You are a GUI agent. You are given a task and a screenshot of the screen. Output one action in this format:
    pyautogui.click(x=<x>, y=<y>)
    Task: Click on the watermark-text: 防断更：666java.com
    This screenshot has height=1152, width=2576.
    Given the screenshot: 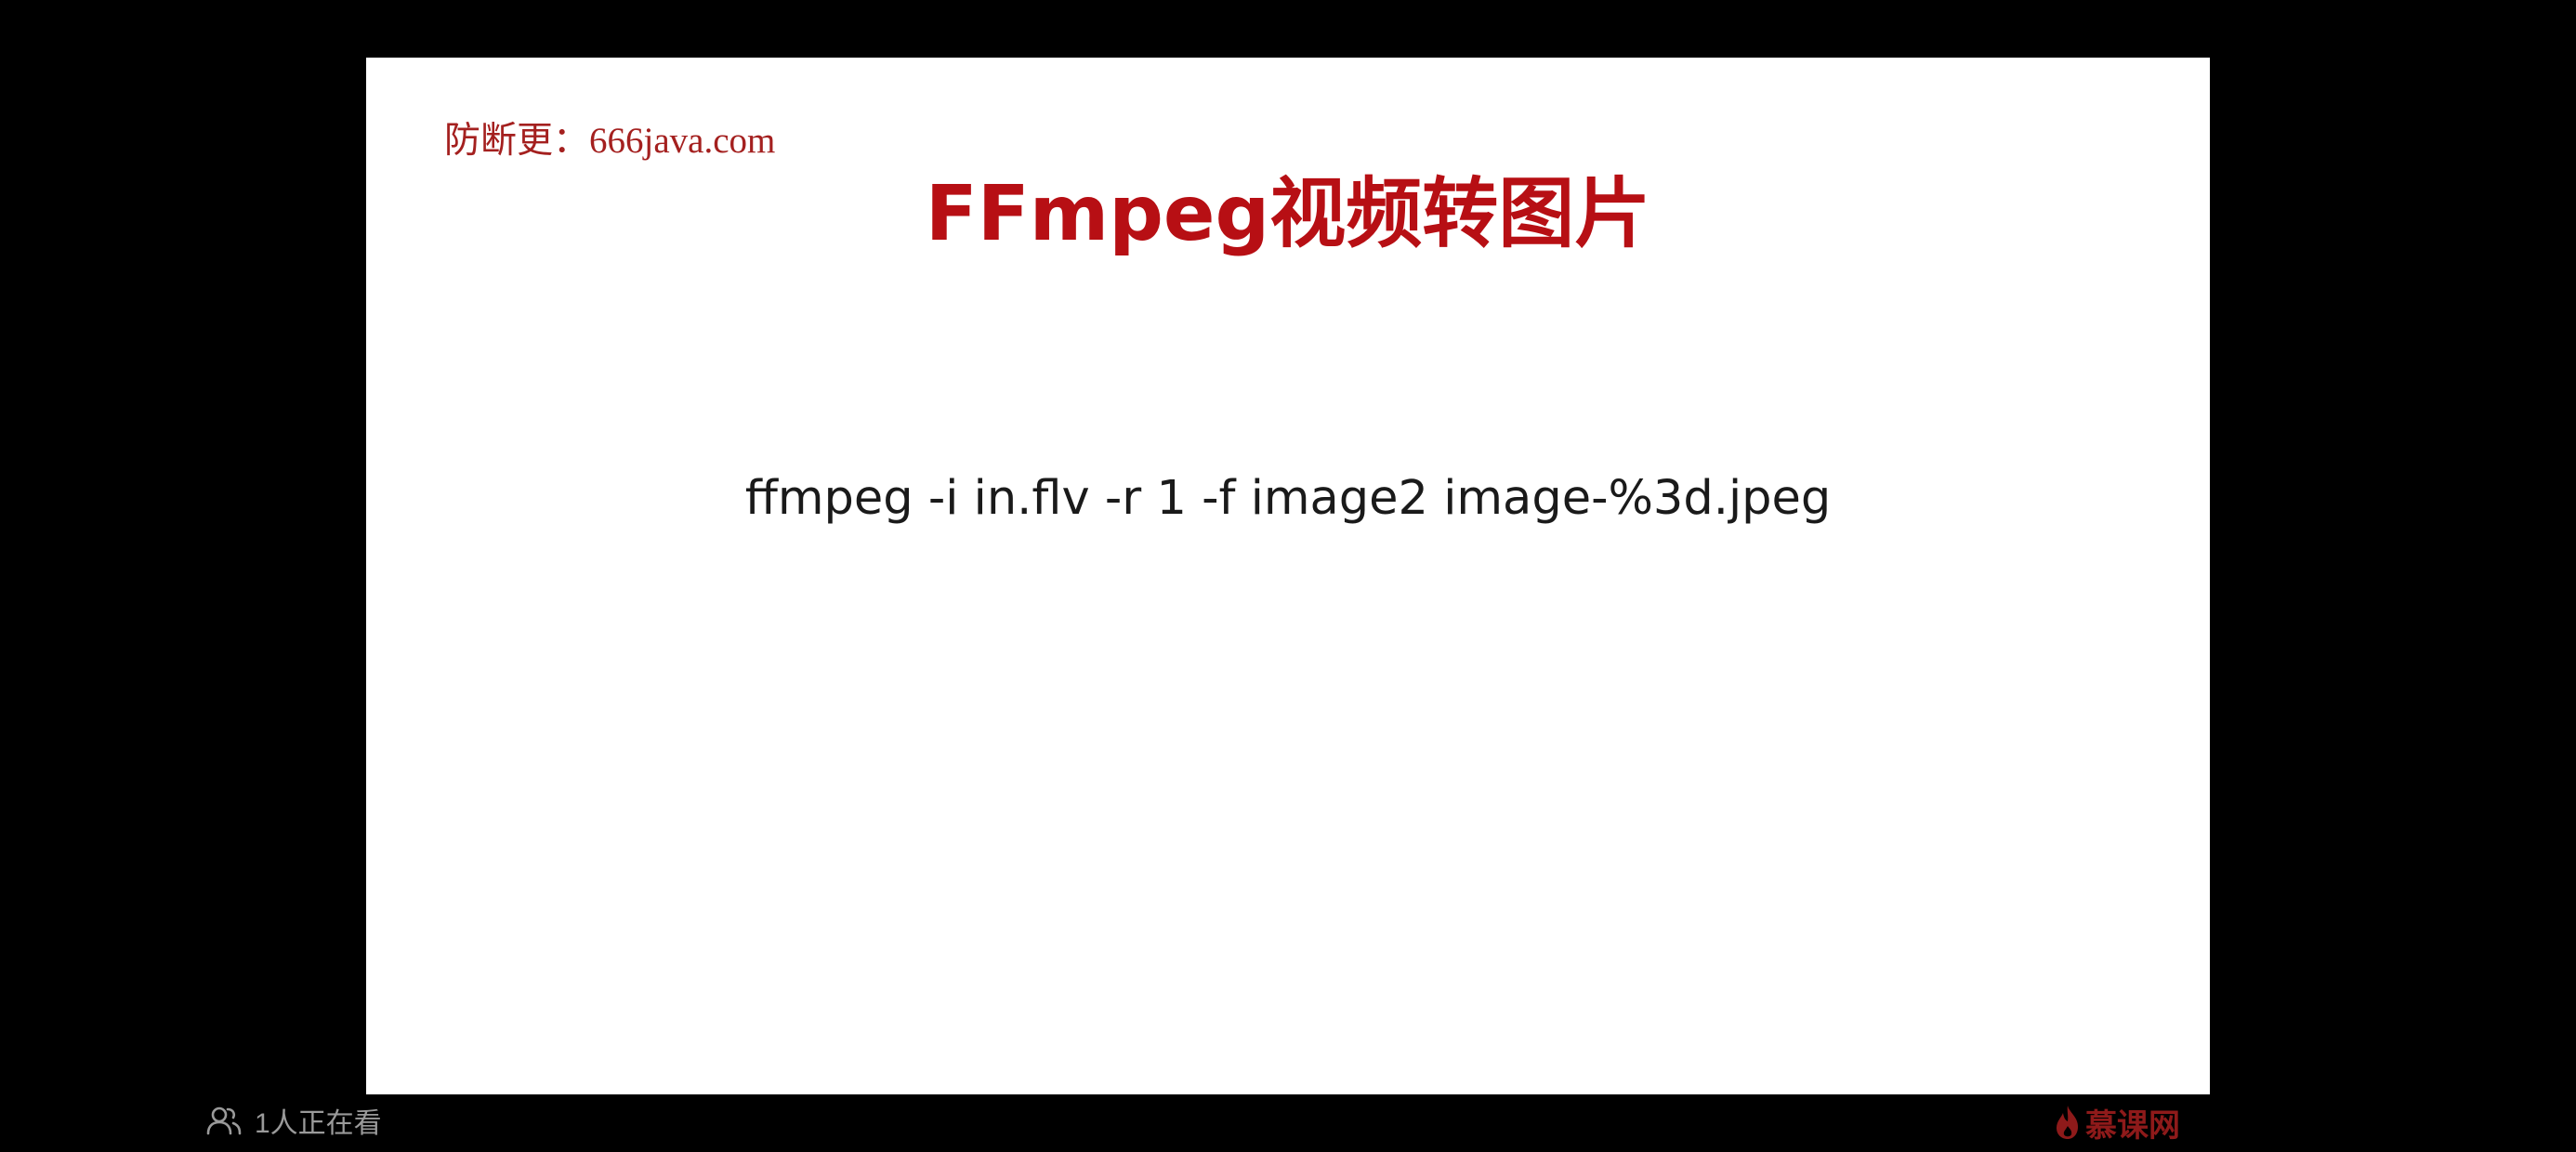 What is the action you would take?
    pyautogui.click(x=610, y=141)
    